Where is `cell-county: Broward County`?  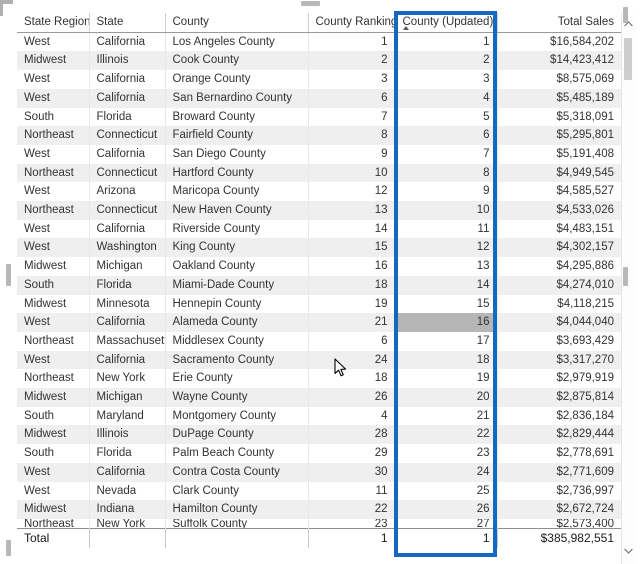
cell-county: Broward County is located at coordinates (237, 117).